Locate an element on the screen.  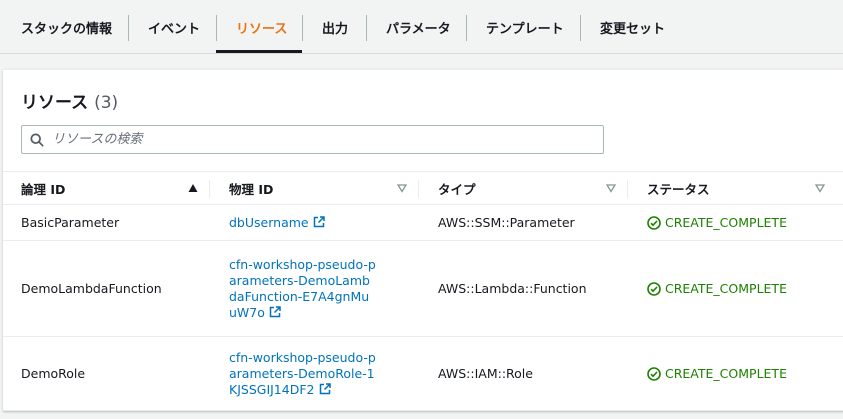
table-header: 論理 ID 物理 ID タイプ ステータス is located at coordinates (423, 188).